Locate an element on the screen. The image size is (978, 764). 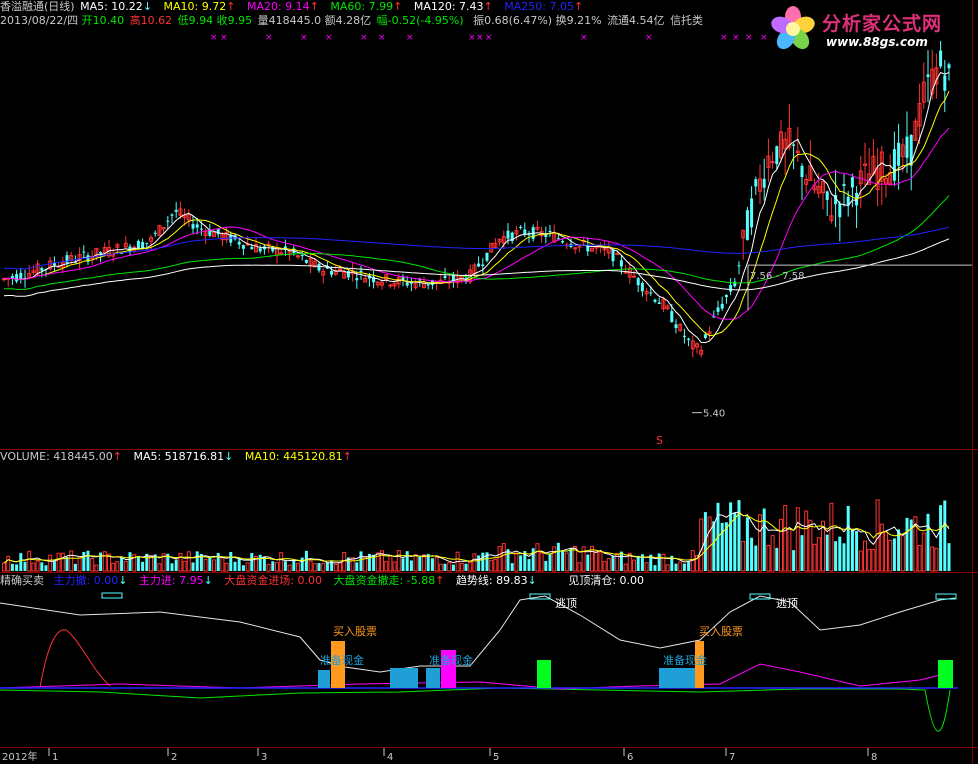
low-marker-label: 5.40 is located at coordinates (714, 414).